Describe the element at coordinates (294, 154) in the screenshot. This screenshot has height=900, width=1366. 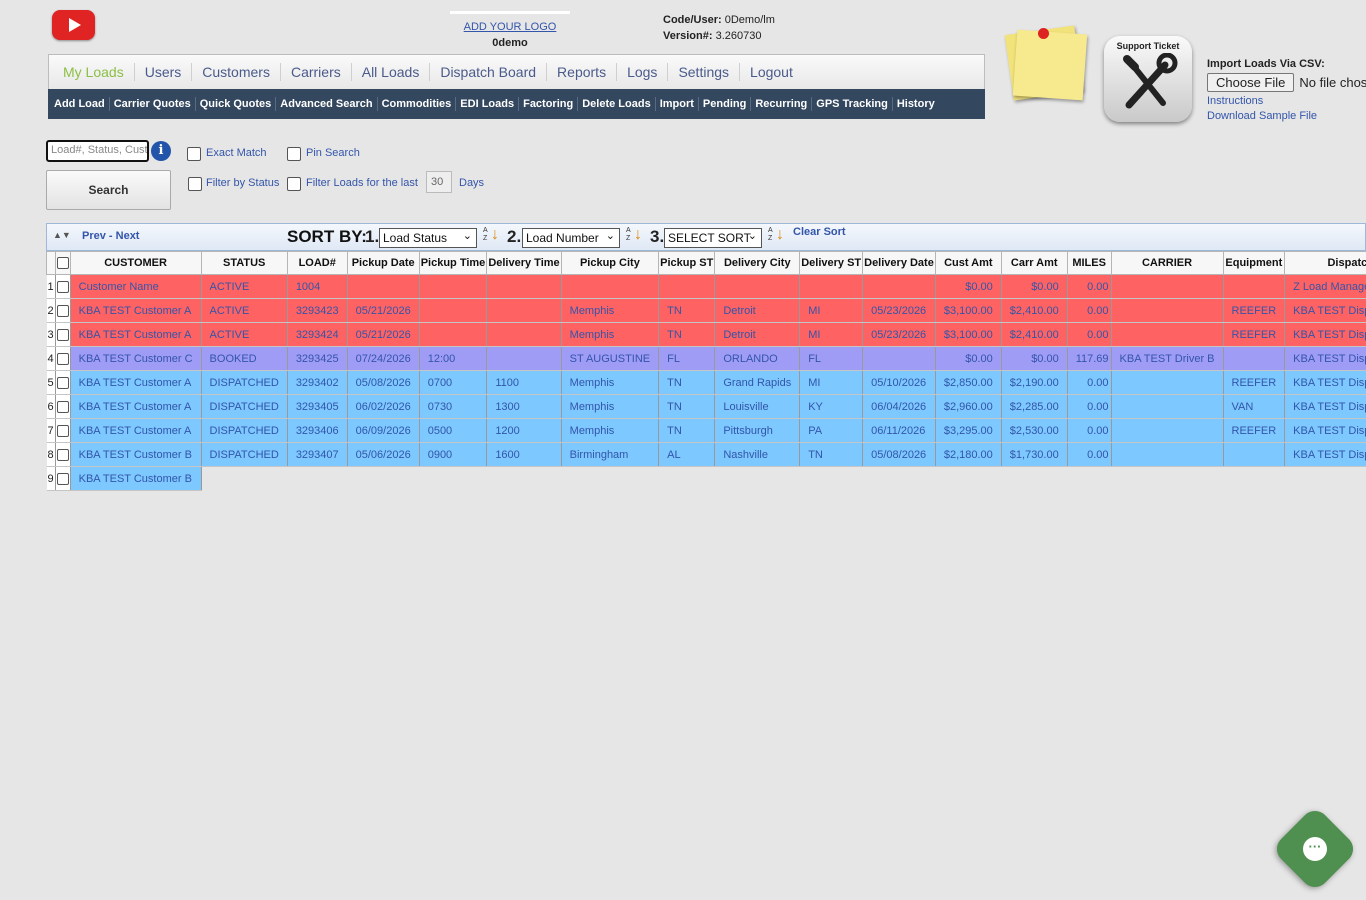
I see `pin-search-checkbox` at that location.